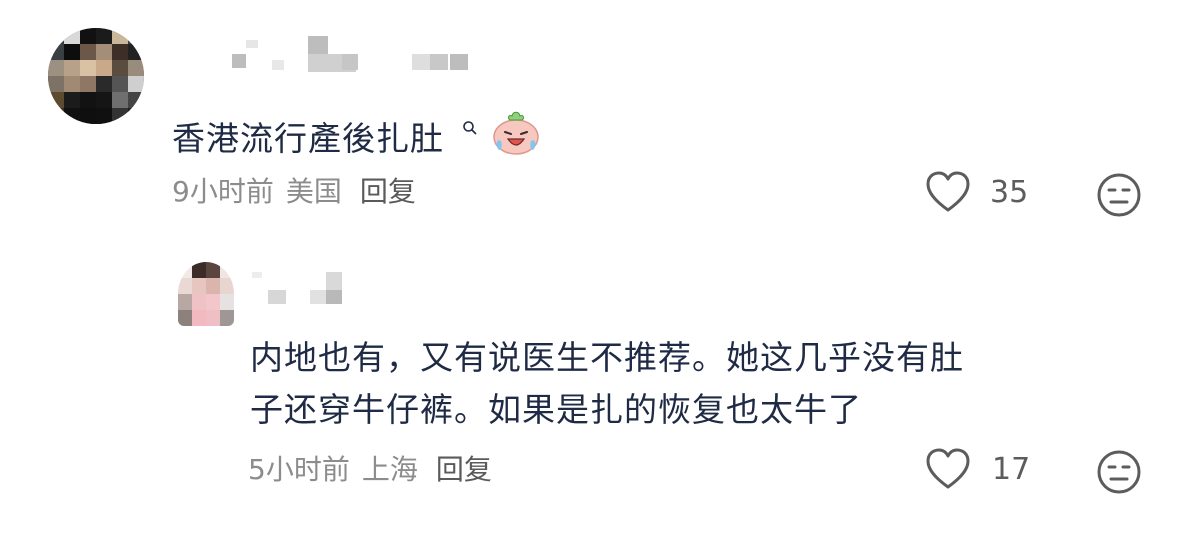 The height and width of the screenshot is (536, 1200). What do you see at coordinates (556, 409) in the screenshot?
I see `comment-text-line: 子还穿牛仔裤。如果是扎的恢复也太牛了` at bounding box center [556, 409].